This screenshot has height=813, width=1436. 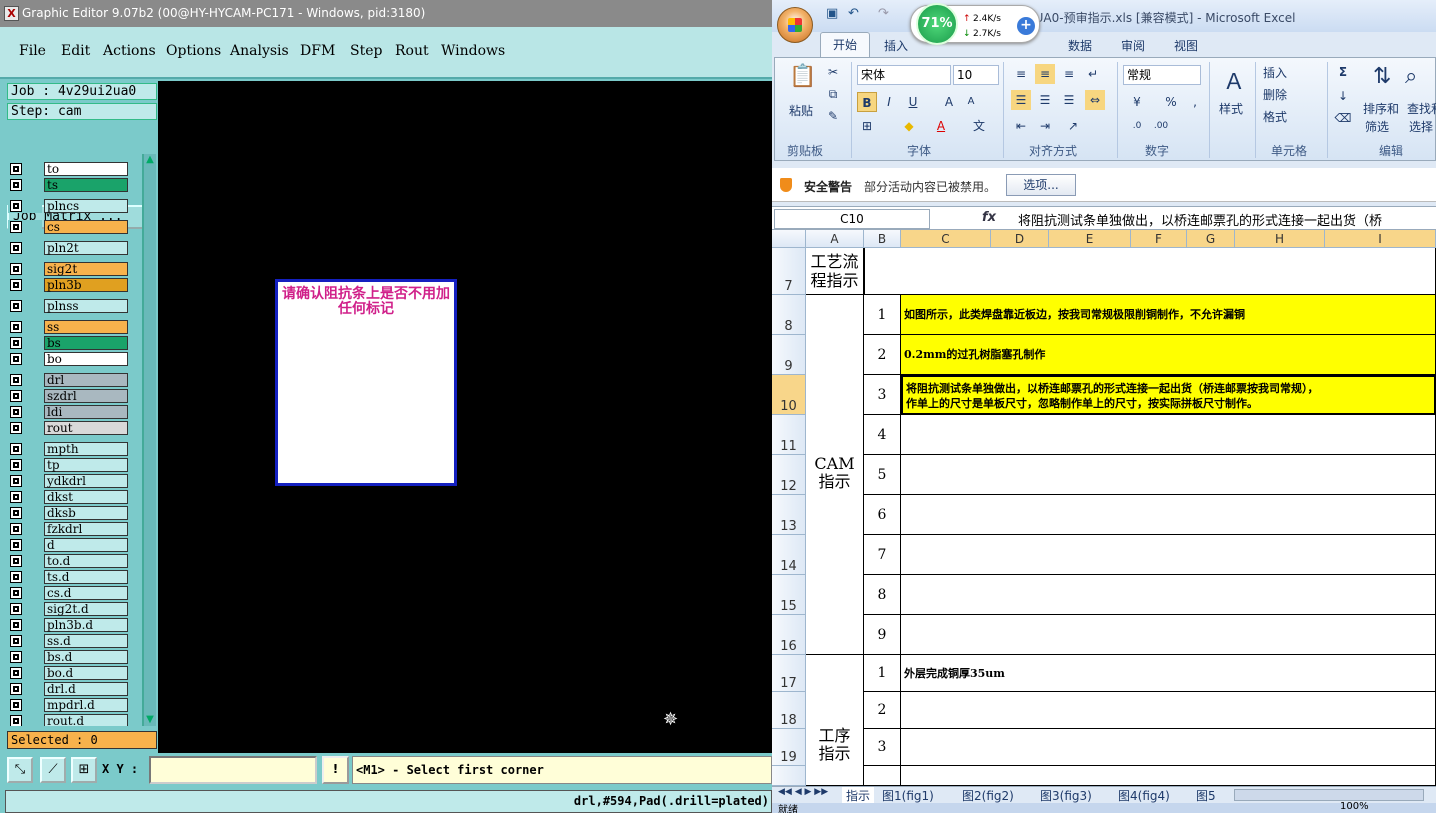 What do you see at coordinates (69, 545) in the screenshot?
I see `layer-row: d` at bounding box center [69, 545].